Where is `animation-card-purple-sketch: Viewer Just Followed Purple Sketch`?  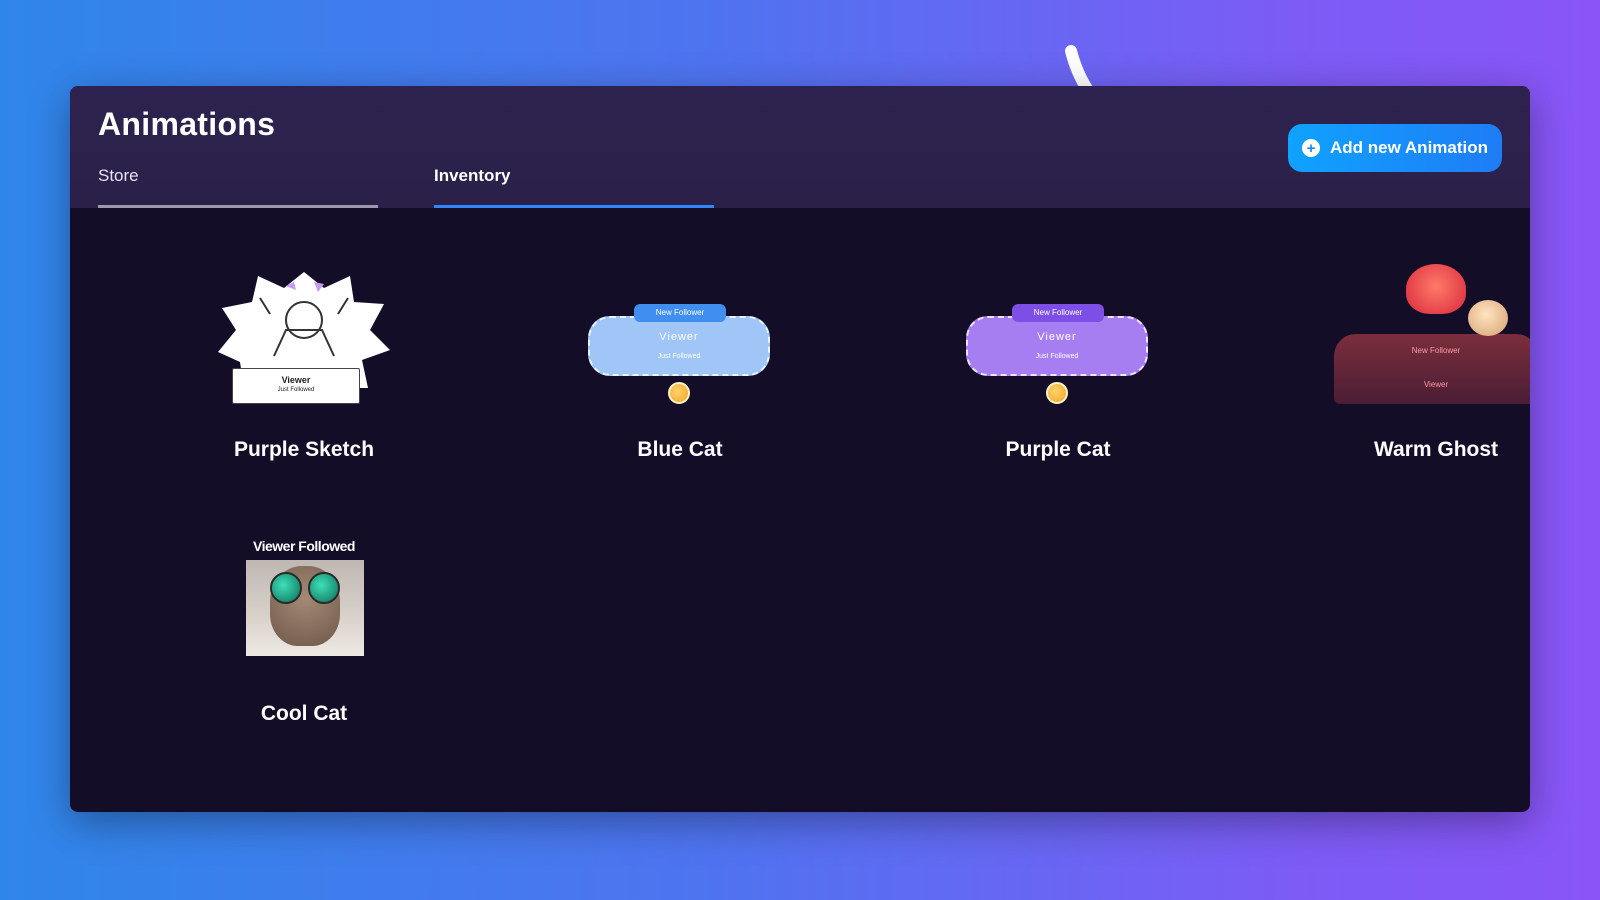 animation-card-purple-sketch: Viewer Just Followed Purple Sketch is located at coordinates (304, 363).